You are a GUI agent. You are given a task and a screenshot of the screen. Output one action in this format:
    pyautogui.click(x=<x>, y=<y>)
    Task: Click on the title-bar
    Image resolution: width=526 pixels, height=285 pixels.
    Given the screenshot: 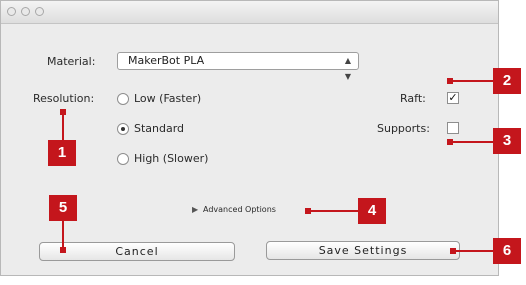 What is the action you would take?
    pyautogui.click(x=249, y=12)
    